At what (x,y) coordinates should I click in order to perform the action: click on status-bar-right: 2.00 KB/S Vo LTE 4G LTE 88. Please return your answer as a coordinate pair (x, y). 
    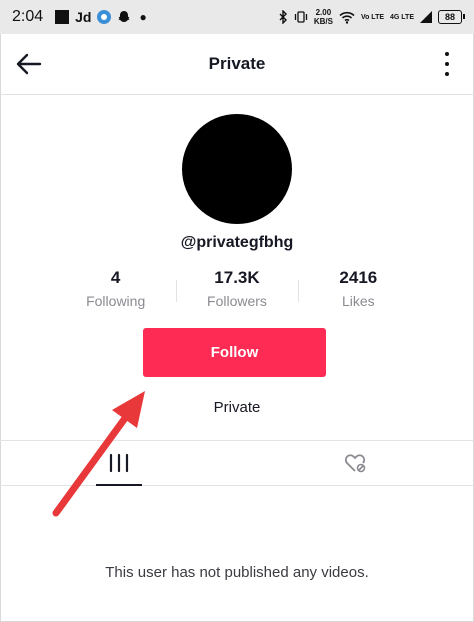
    Looking at the image, I should click on (371, 17).